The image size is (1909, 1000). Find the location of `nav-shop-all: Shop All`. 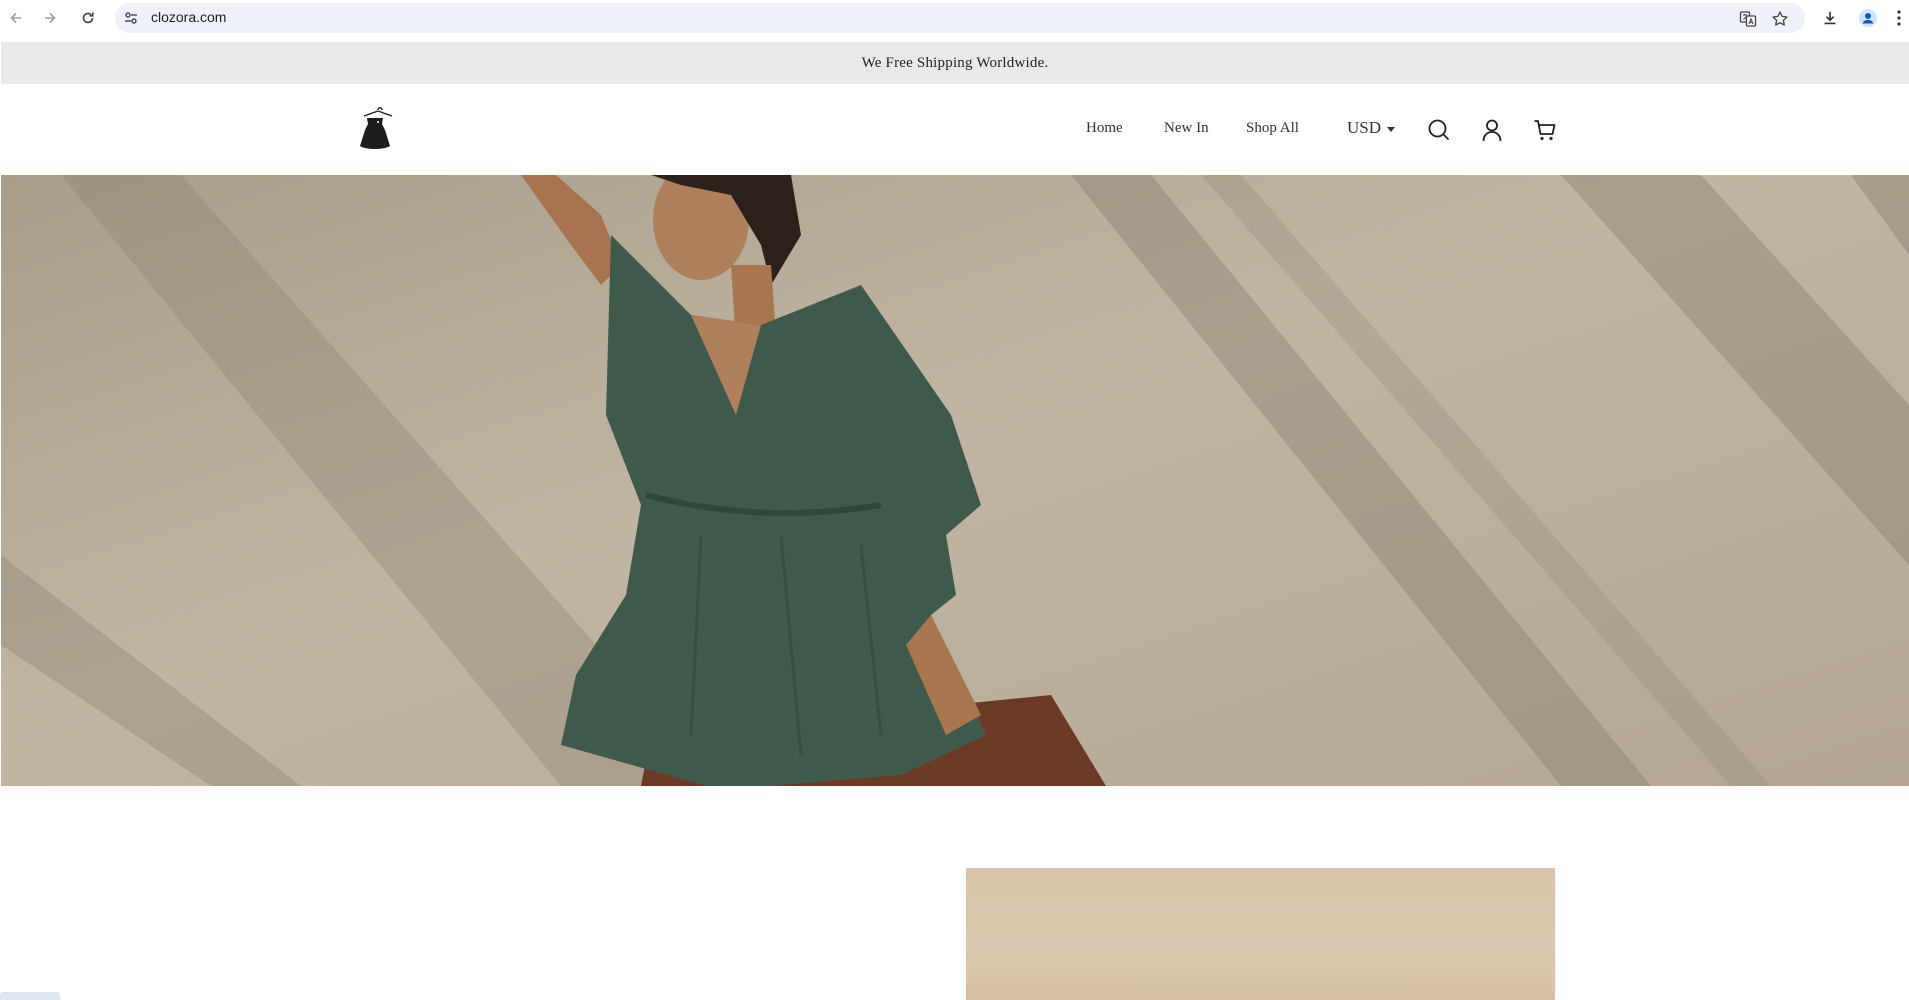

nav-shop-all: Shop All is located at coordinates (1272, 128).